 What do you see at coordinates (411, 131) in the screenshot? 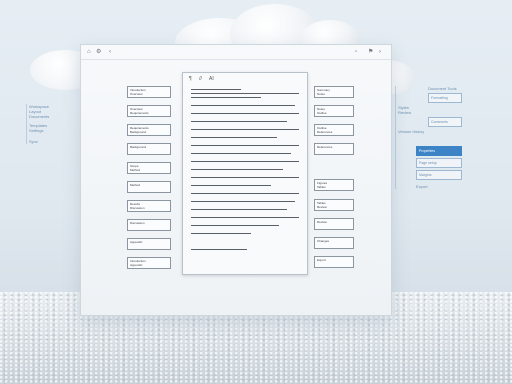
I see `right-panel-item-text: Version history` at bounding box center [411, 131].